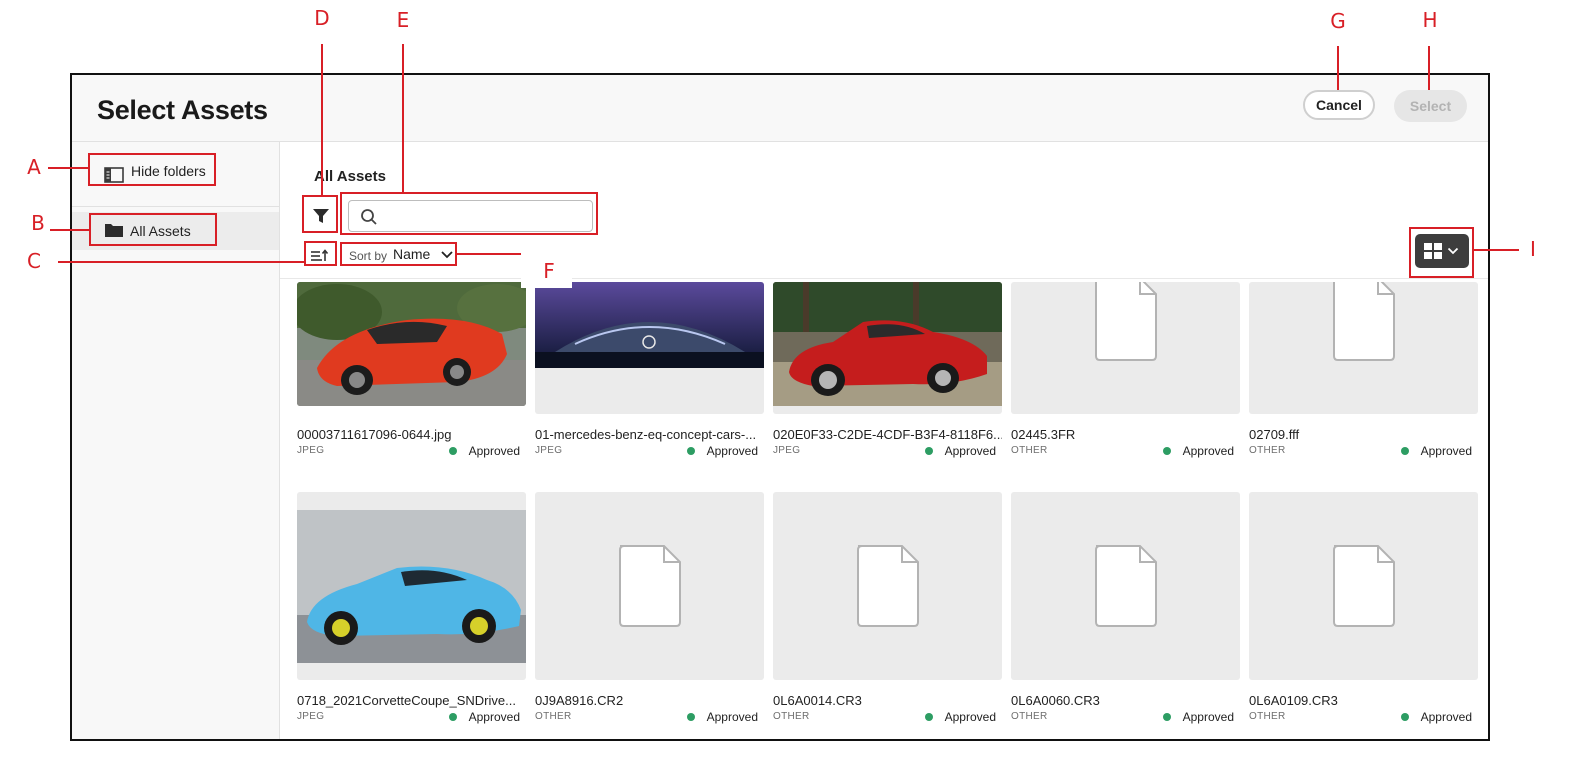 The width and height of the screenshot is (1596, 766). What do you see at coordinates (152, 169) in the screenshot?
I see `callout-box-a` at bounding box center [152, 169].